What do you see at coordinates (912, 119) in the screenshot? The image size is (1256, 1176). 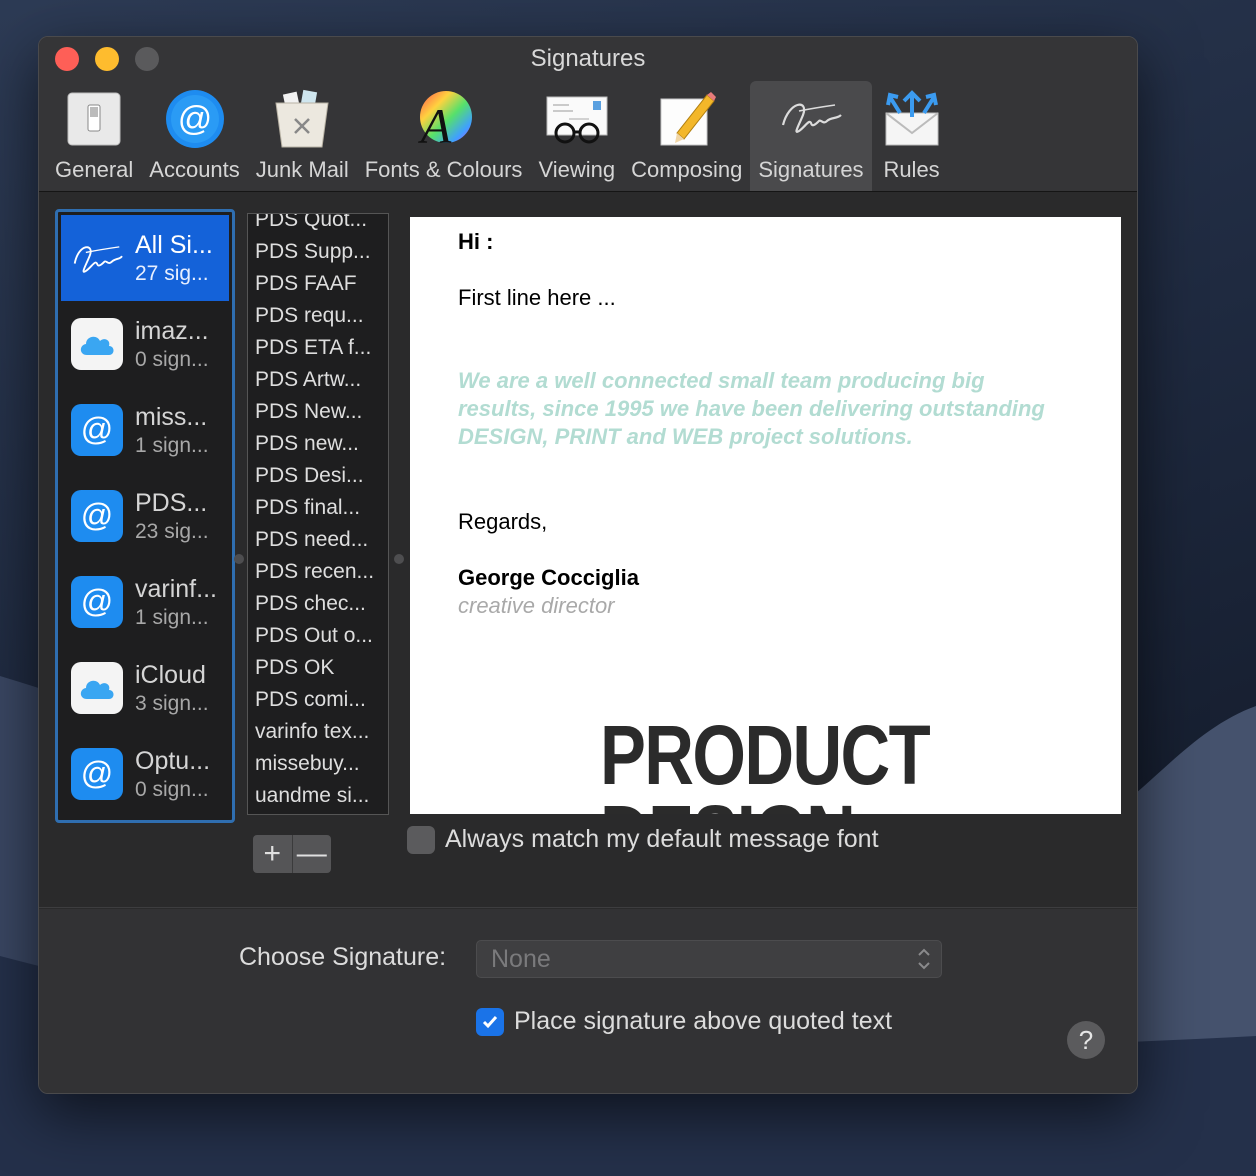 I see `rules-envelope-icon` at bounding box center [912, 119].